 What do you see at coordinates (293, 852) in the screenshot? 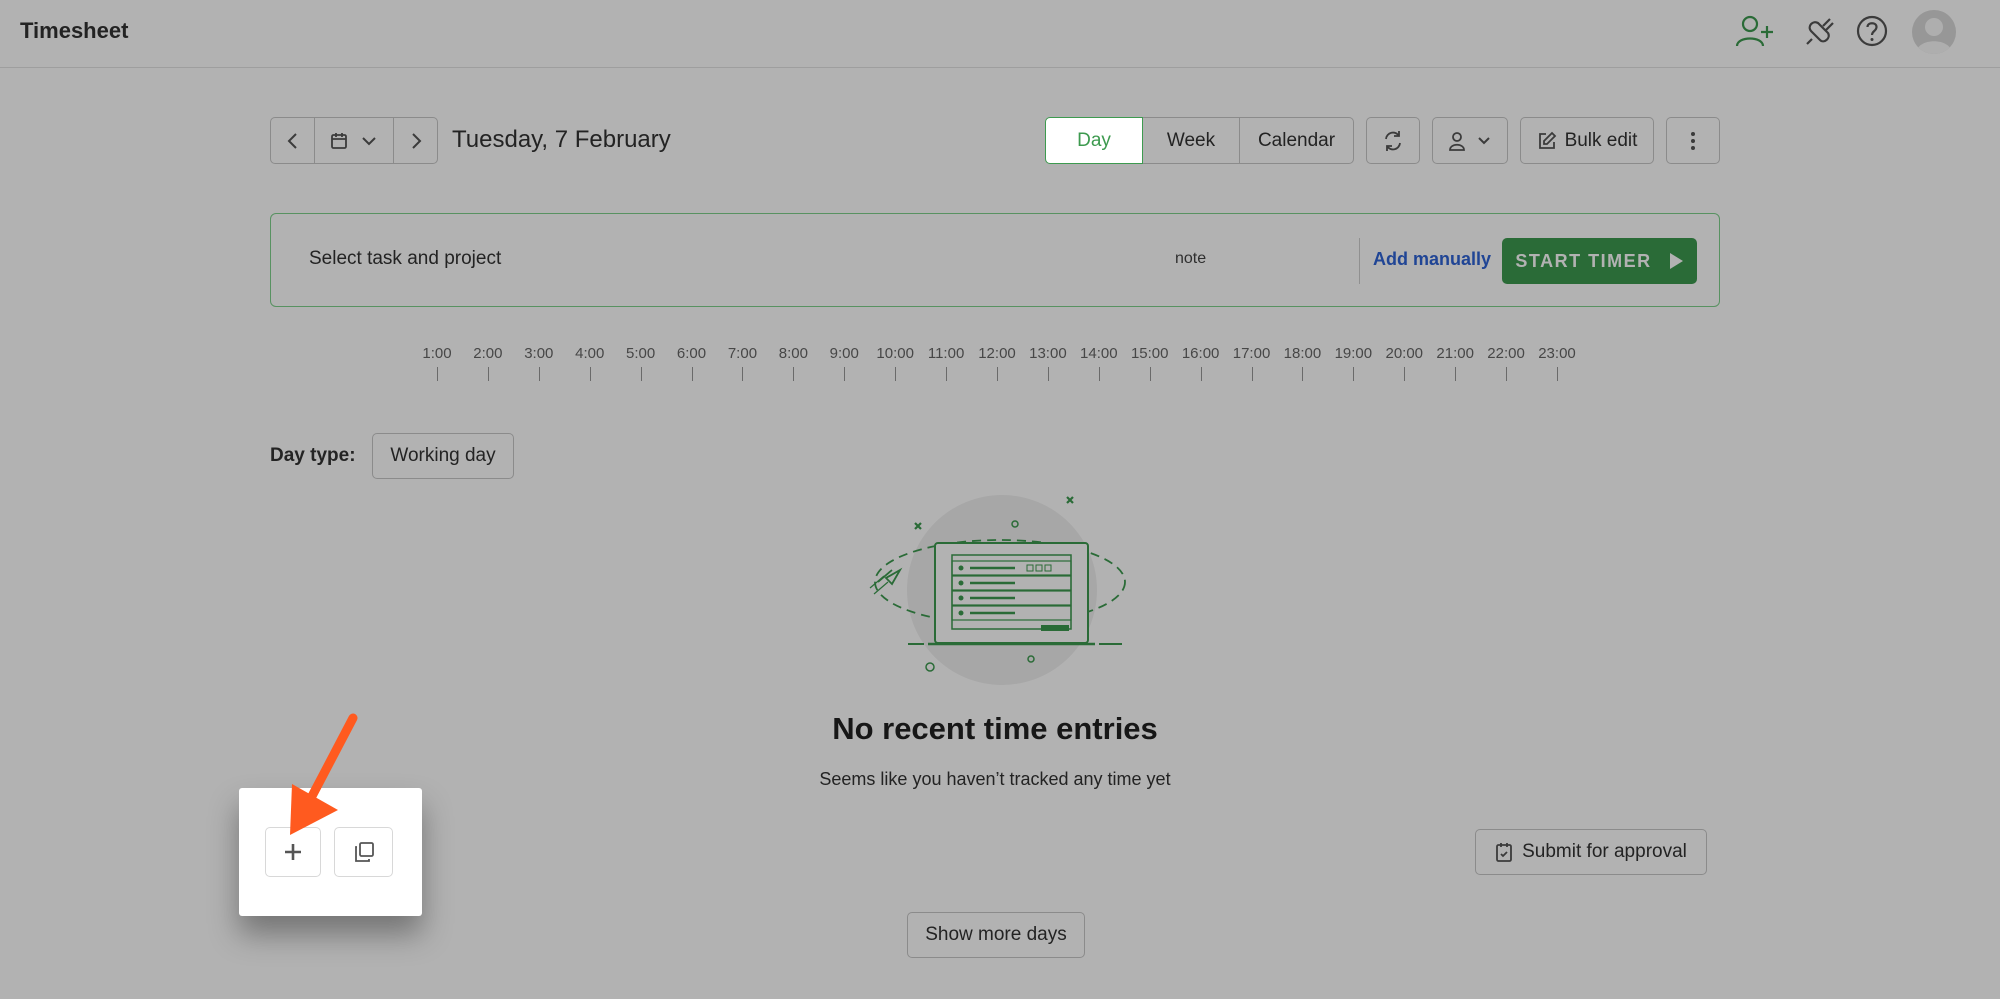
I see `plus-icon` at bounding box center [293, 852].